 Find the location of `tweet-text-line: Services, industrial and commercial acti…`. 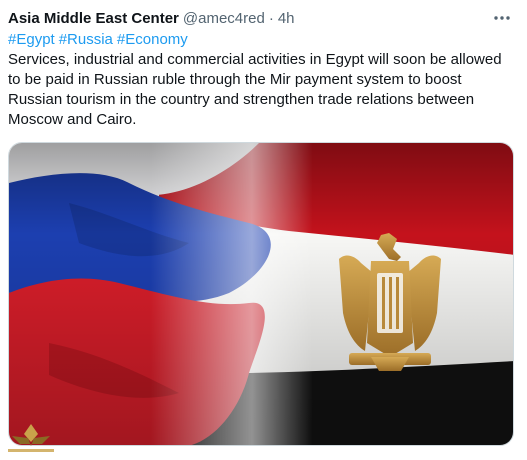

tweet-text-line: Services, industrial and commercial acti… is located at coordinates (255, 59).